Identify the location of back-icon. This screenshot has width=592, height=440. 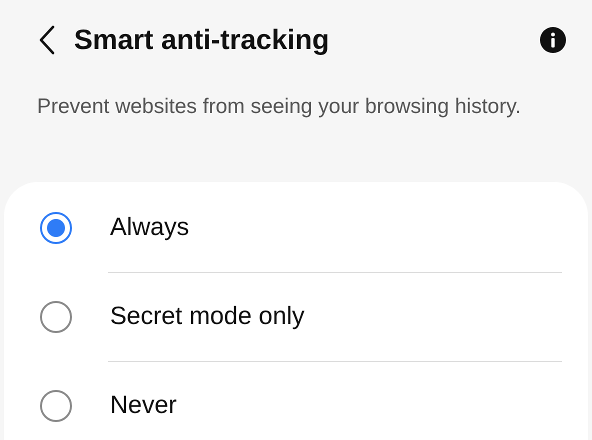
(47, 40).